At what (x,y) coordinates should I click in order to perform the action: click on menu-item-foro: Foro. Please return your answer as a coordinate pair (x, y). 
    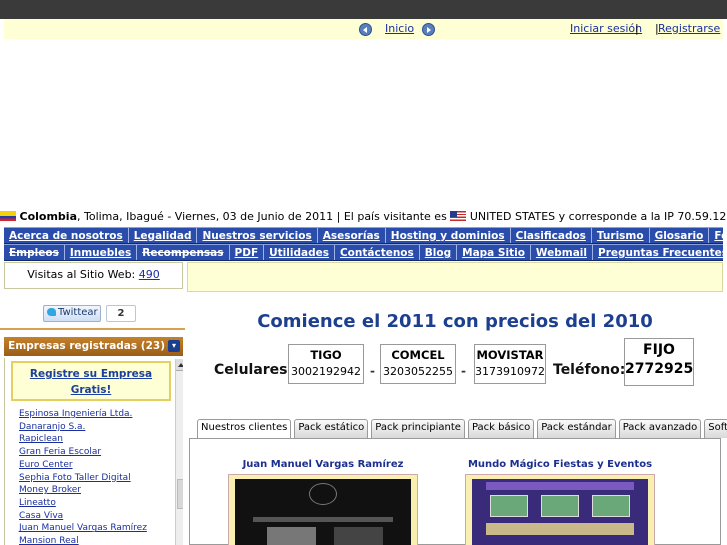
    Looking at the image, I should click on (718, 235).